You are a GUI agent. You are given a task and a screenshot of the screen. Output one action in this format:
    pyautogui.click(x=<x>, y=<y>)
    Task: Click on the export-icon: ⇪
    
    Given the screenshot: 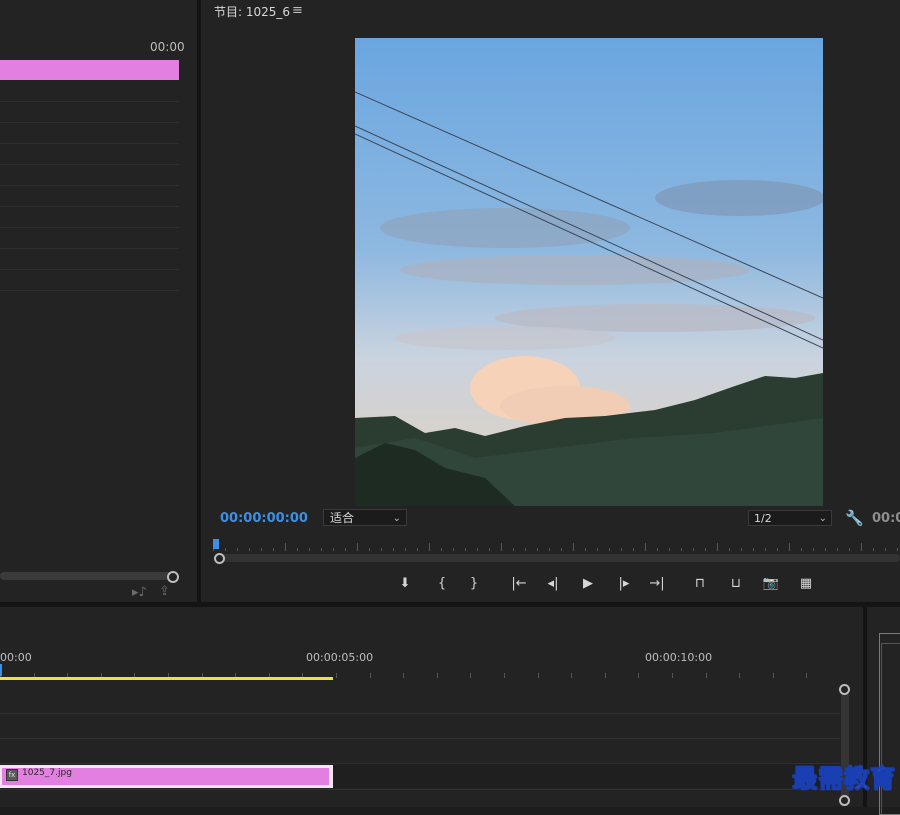 What is the action you would take?
    pyautogui.click(x=164, y=591)
    